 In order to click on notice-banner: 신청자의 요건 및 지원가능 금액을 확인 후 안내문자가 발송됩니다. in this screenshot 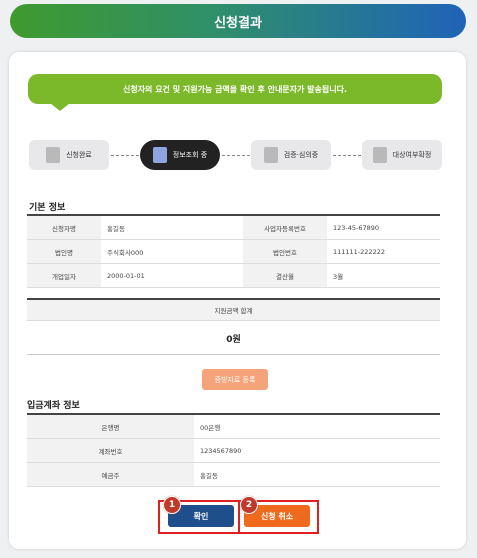, I will do `click(235, 89)`.